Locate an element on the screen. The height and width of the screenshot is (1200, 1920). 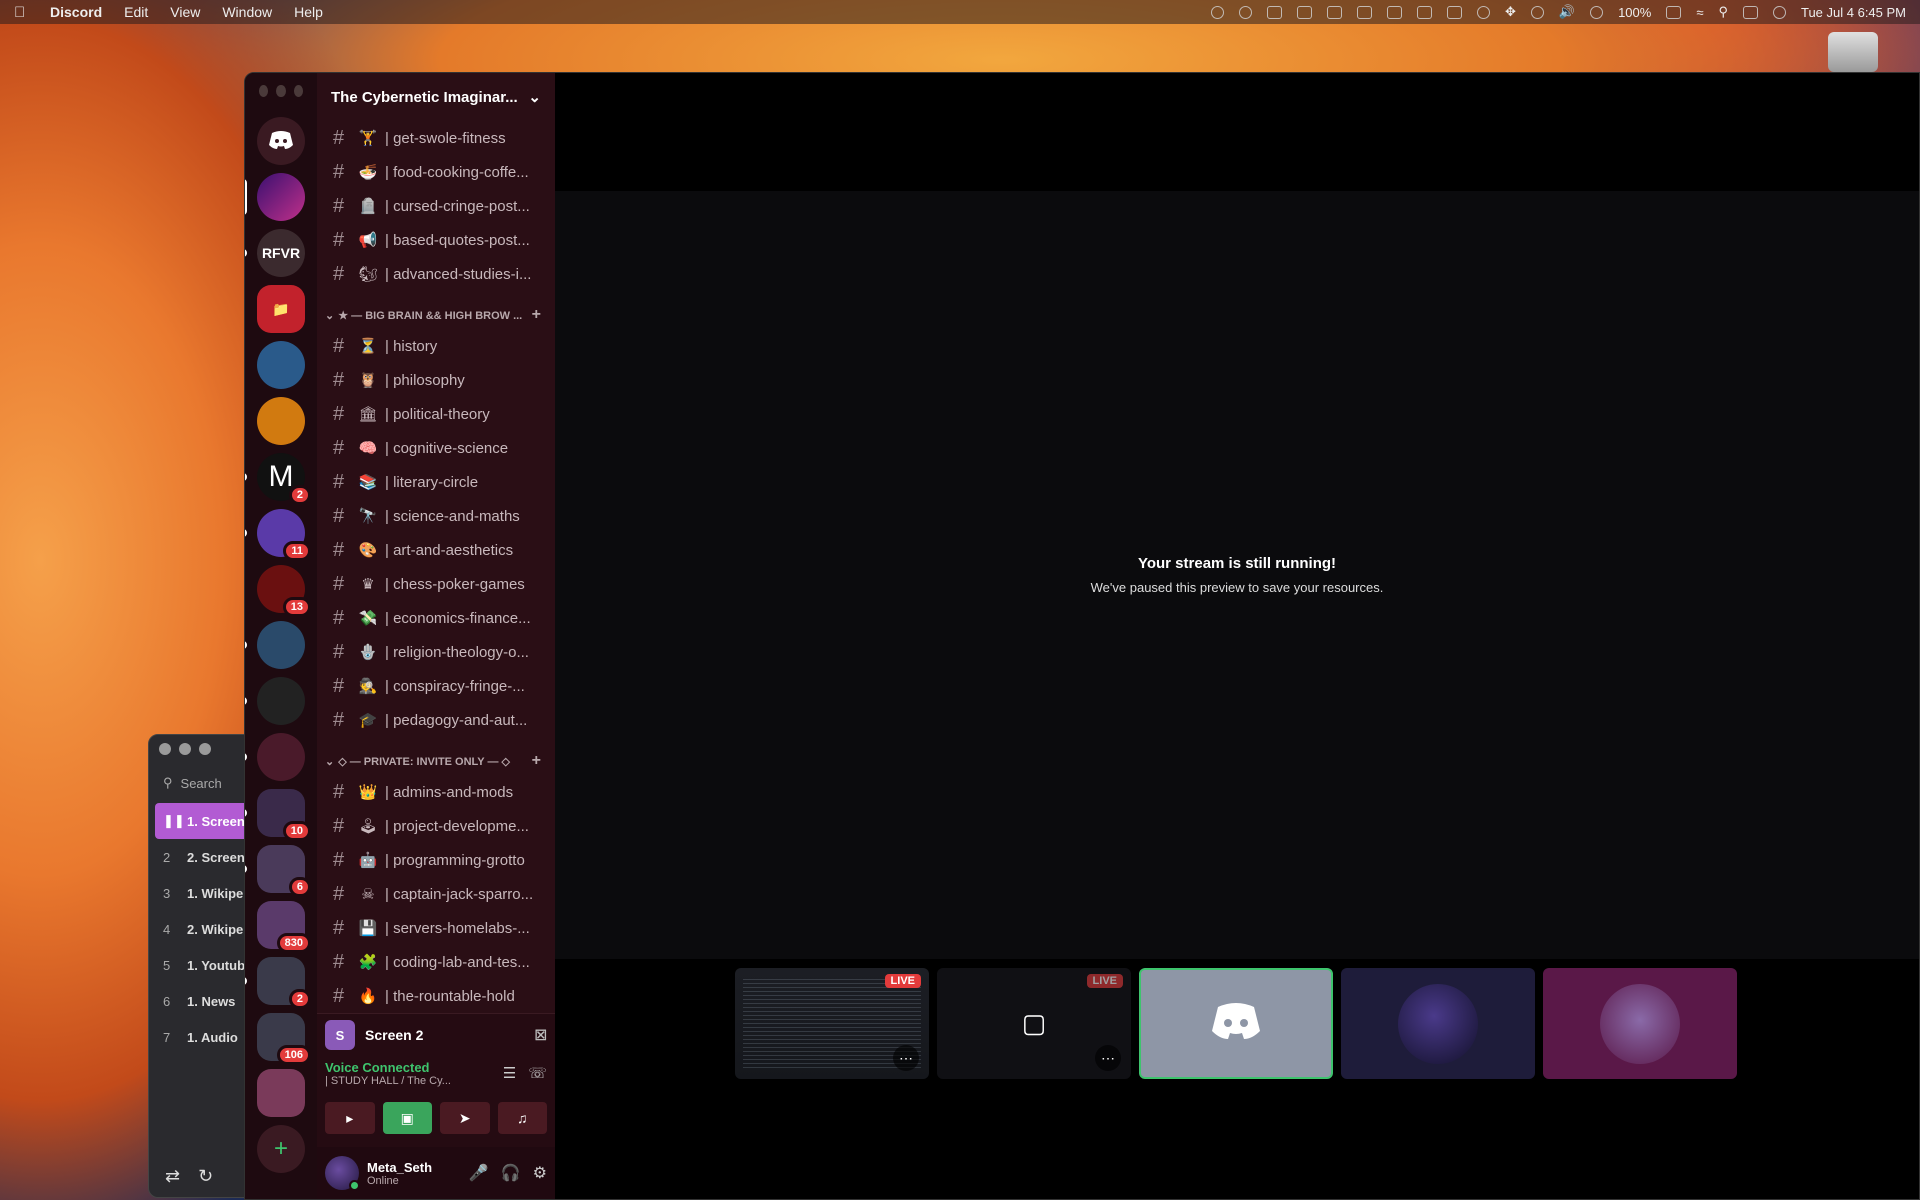
control-center-icon is located at coordinates (1750, 12).